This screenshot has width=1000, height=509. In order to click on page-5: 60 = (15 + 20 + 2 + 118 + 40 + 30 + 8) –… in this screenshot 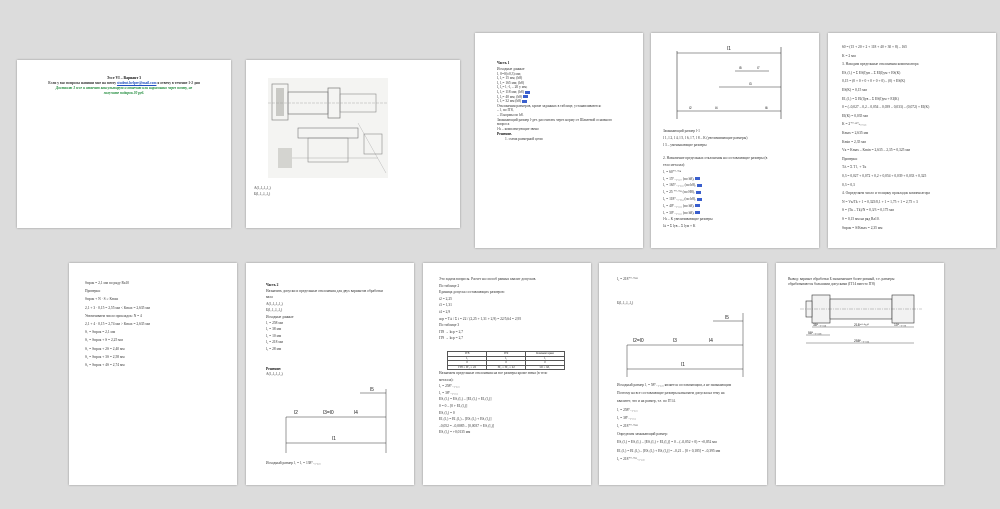, I will do `click(912, 140)`.